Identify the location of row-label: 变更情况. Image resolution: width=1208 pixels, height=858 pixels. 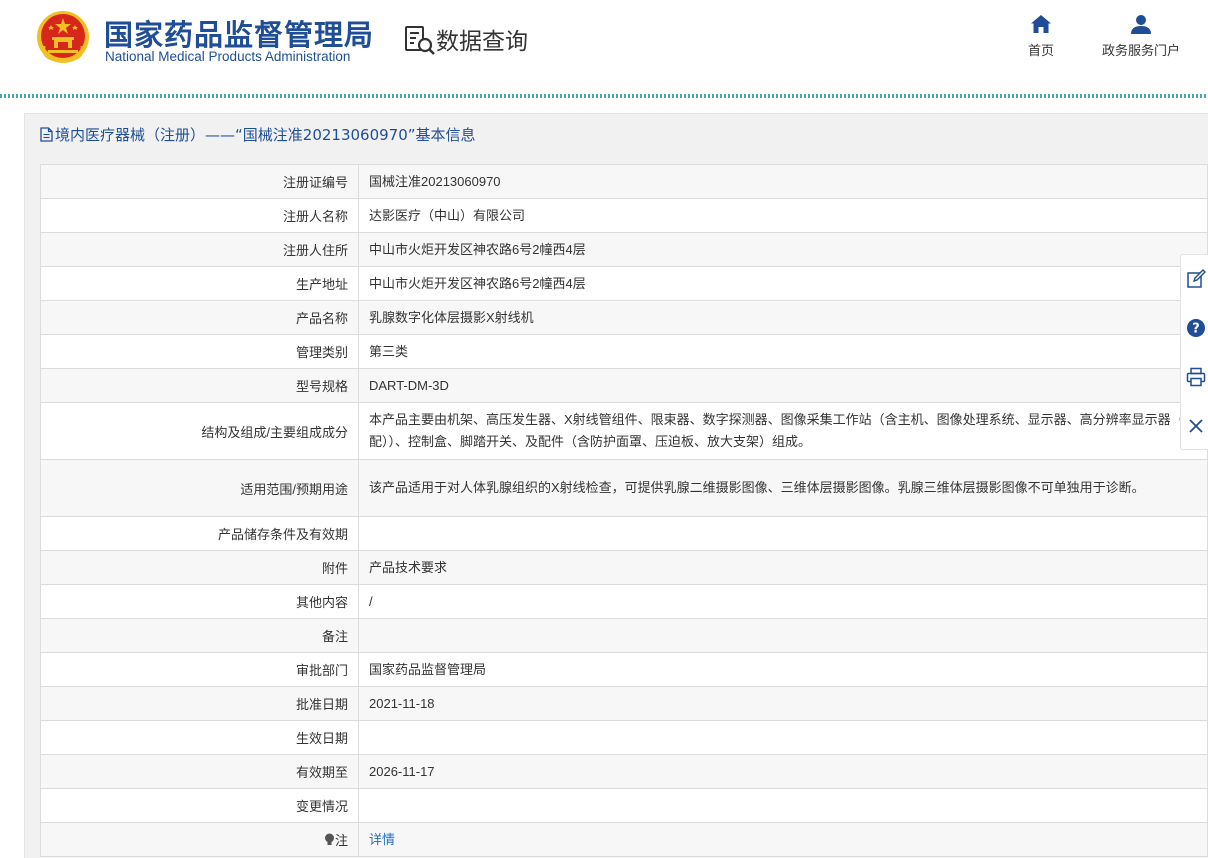
(199, 805).